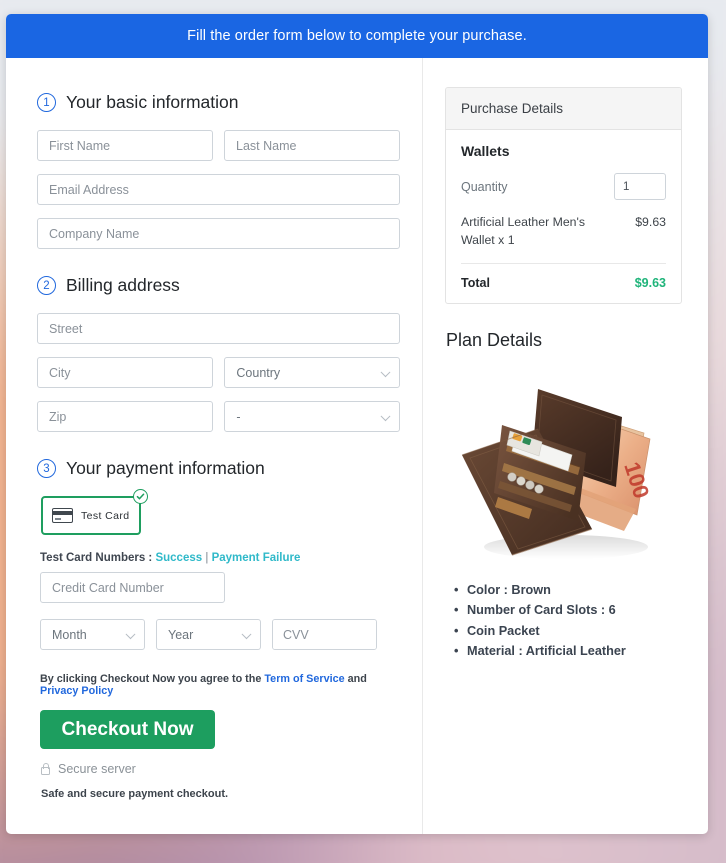 This screenshot has height=863, width=726. I want to click on step-header-billing-address: 2 Billing address, so click(218, 285).